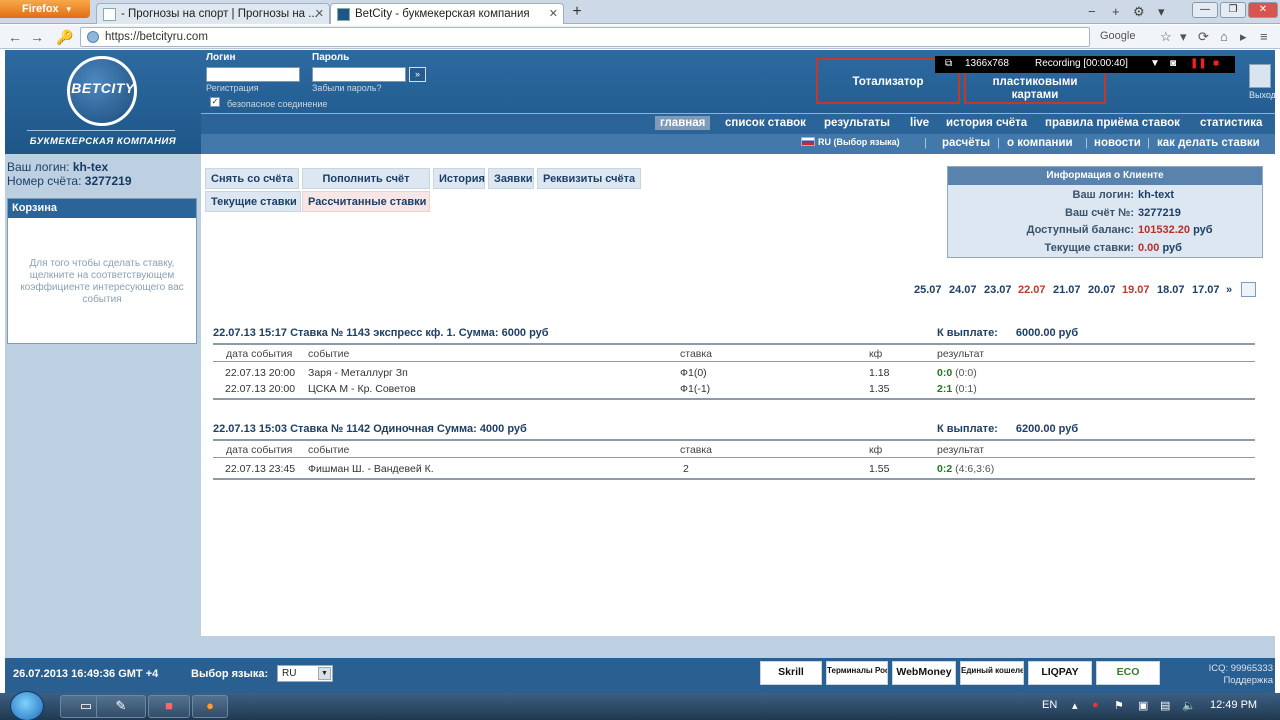 The width and height of the screenshot is (1280, 720). Describe the element at coordinates (366, 178) in the screenshot. I see `deposit-button: Пополнить счёт` at that location.